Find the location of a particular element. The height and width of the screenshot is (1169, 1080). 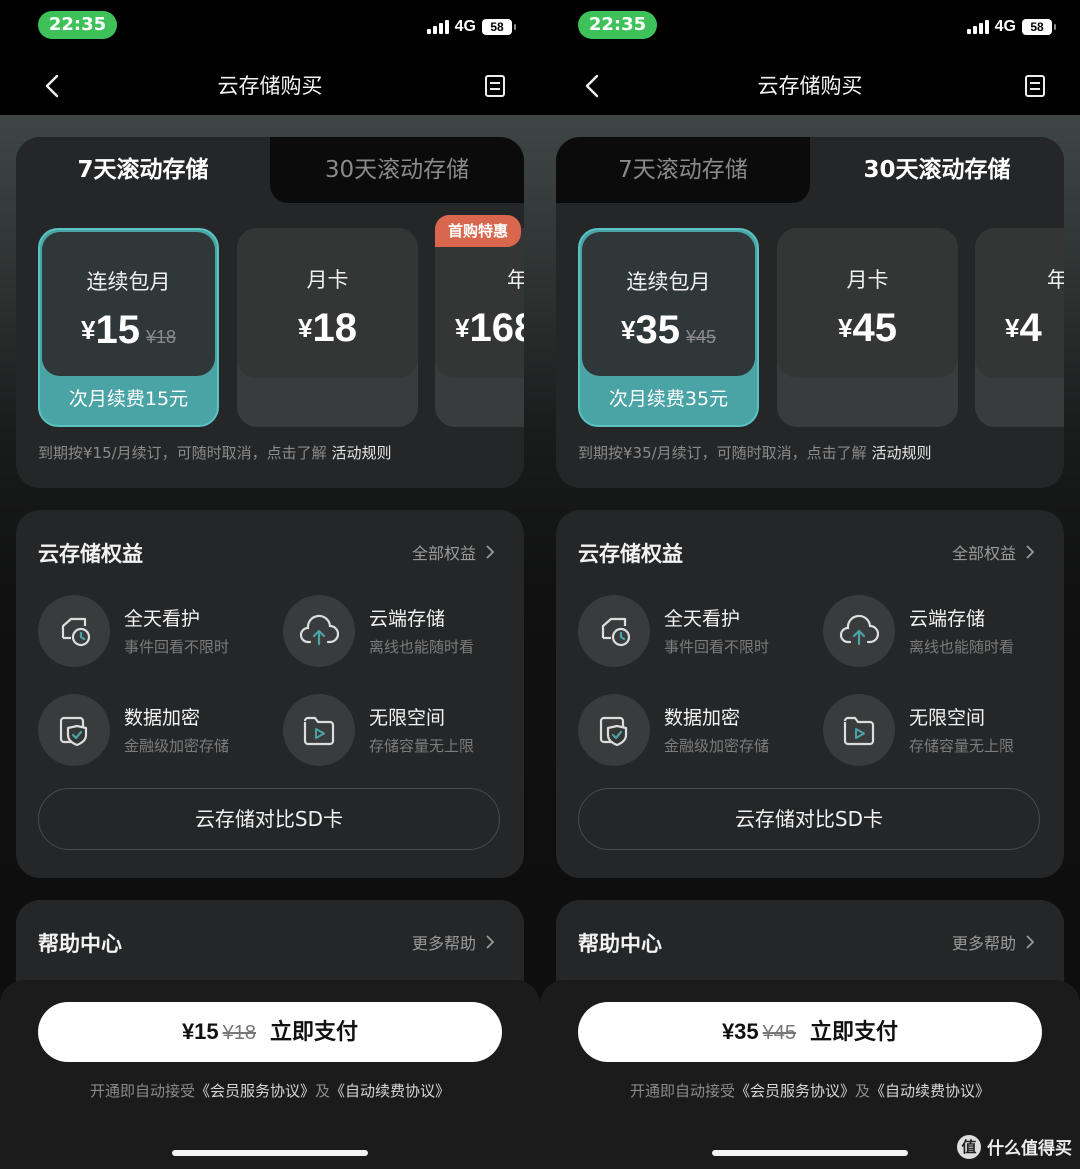

bottom-pay-bar: ¥15 ¥18 立即支付 开通即自动接受《会员服务协议》及《自动续费协议》 is located at coordinates (270, 1074).